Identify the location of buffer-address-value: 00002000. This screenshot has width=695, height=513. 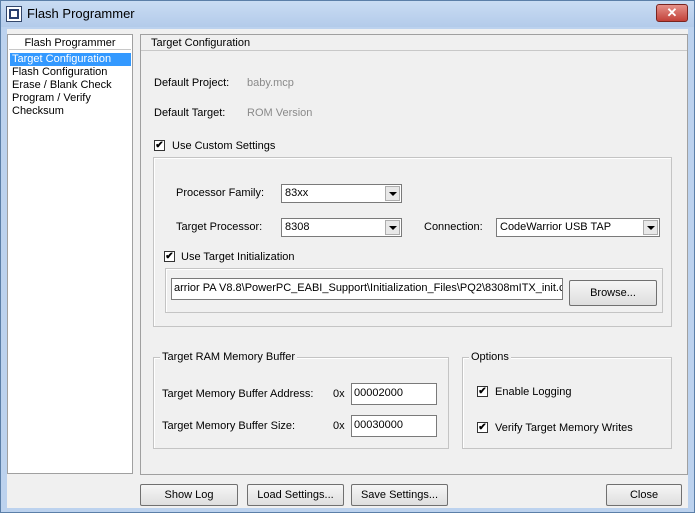
(378, 393).